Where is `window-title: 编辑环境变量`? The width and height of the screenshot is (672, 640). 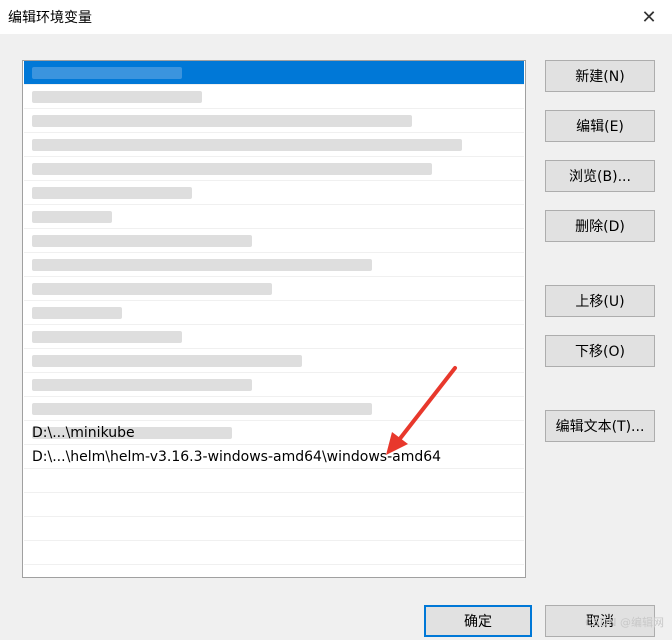 window-title: 编辑环境变量 is located at coordinates (50, 18).